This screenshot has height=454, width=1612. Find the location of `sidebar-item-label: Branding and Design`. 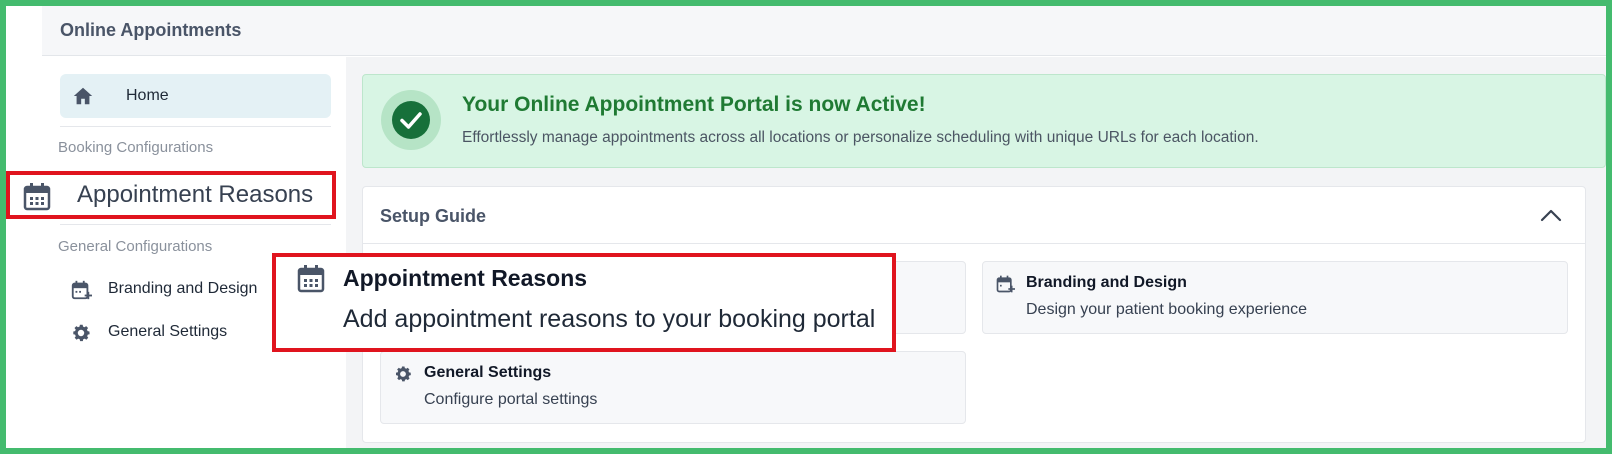

sidebar-item-label: Branding and Design is located at coordinates (183, 288).